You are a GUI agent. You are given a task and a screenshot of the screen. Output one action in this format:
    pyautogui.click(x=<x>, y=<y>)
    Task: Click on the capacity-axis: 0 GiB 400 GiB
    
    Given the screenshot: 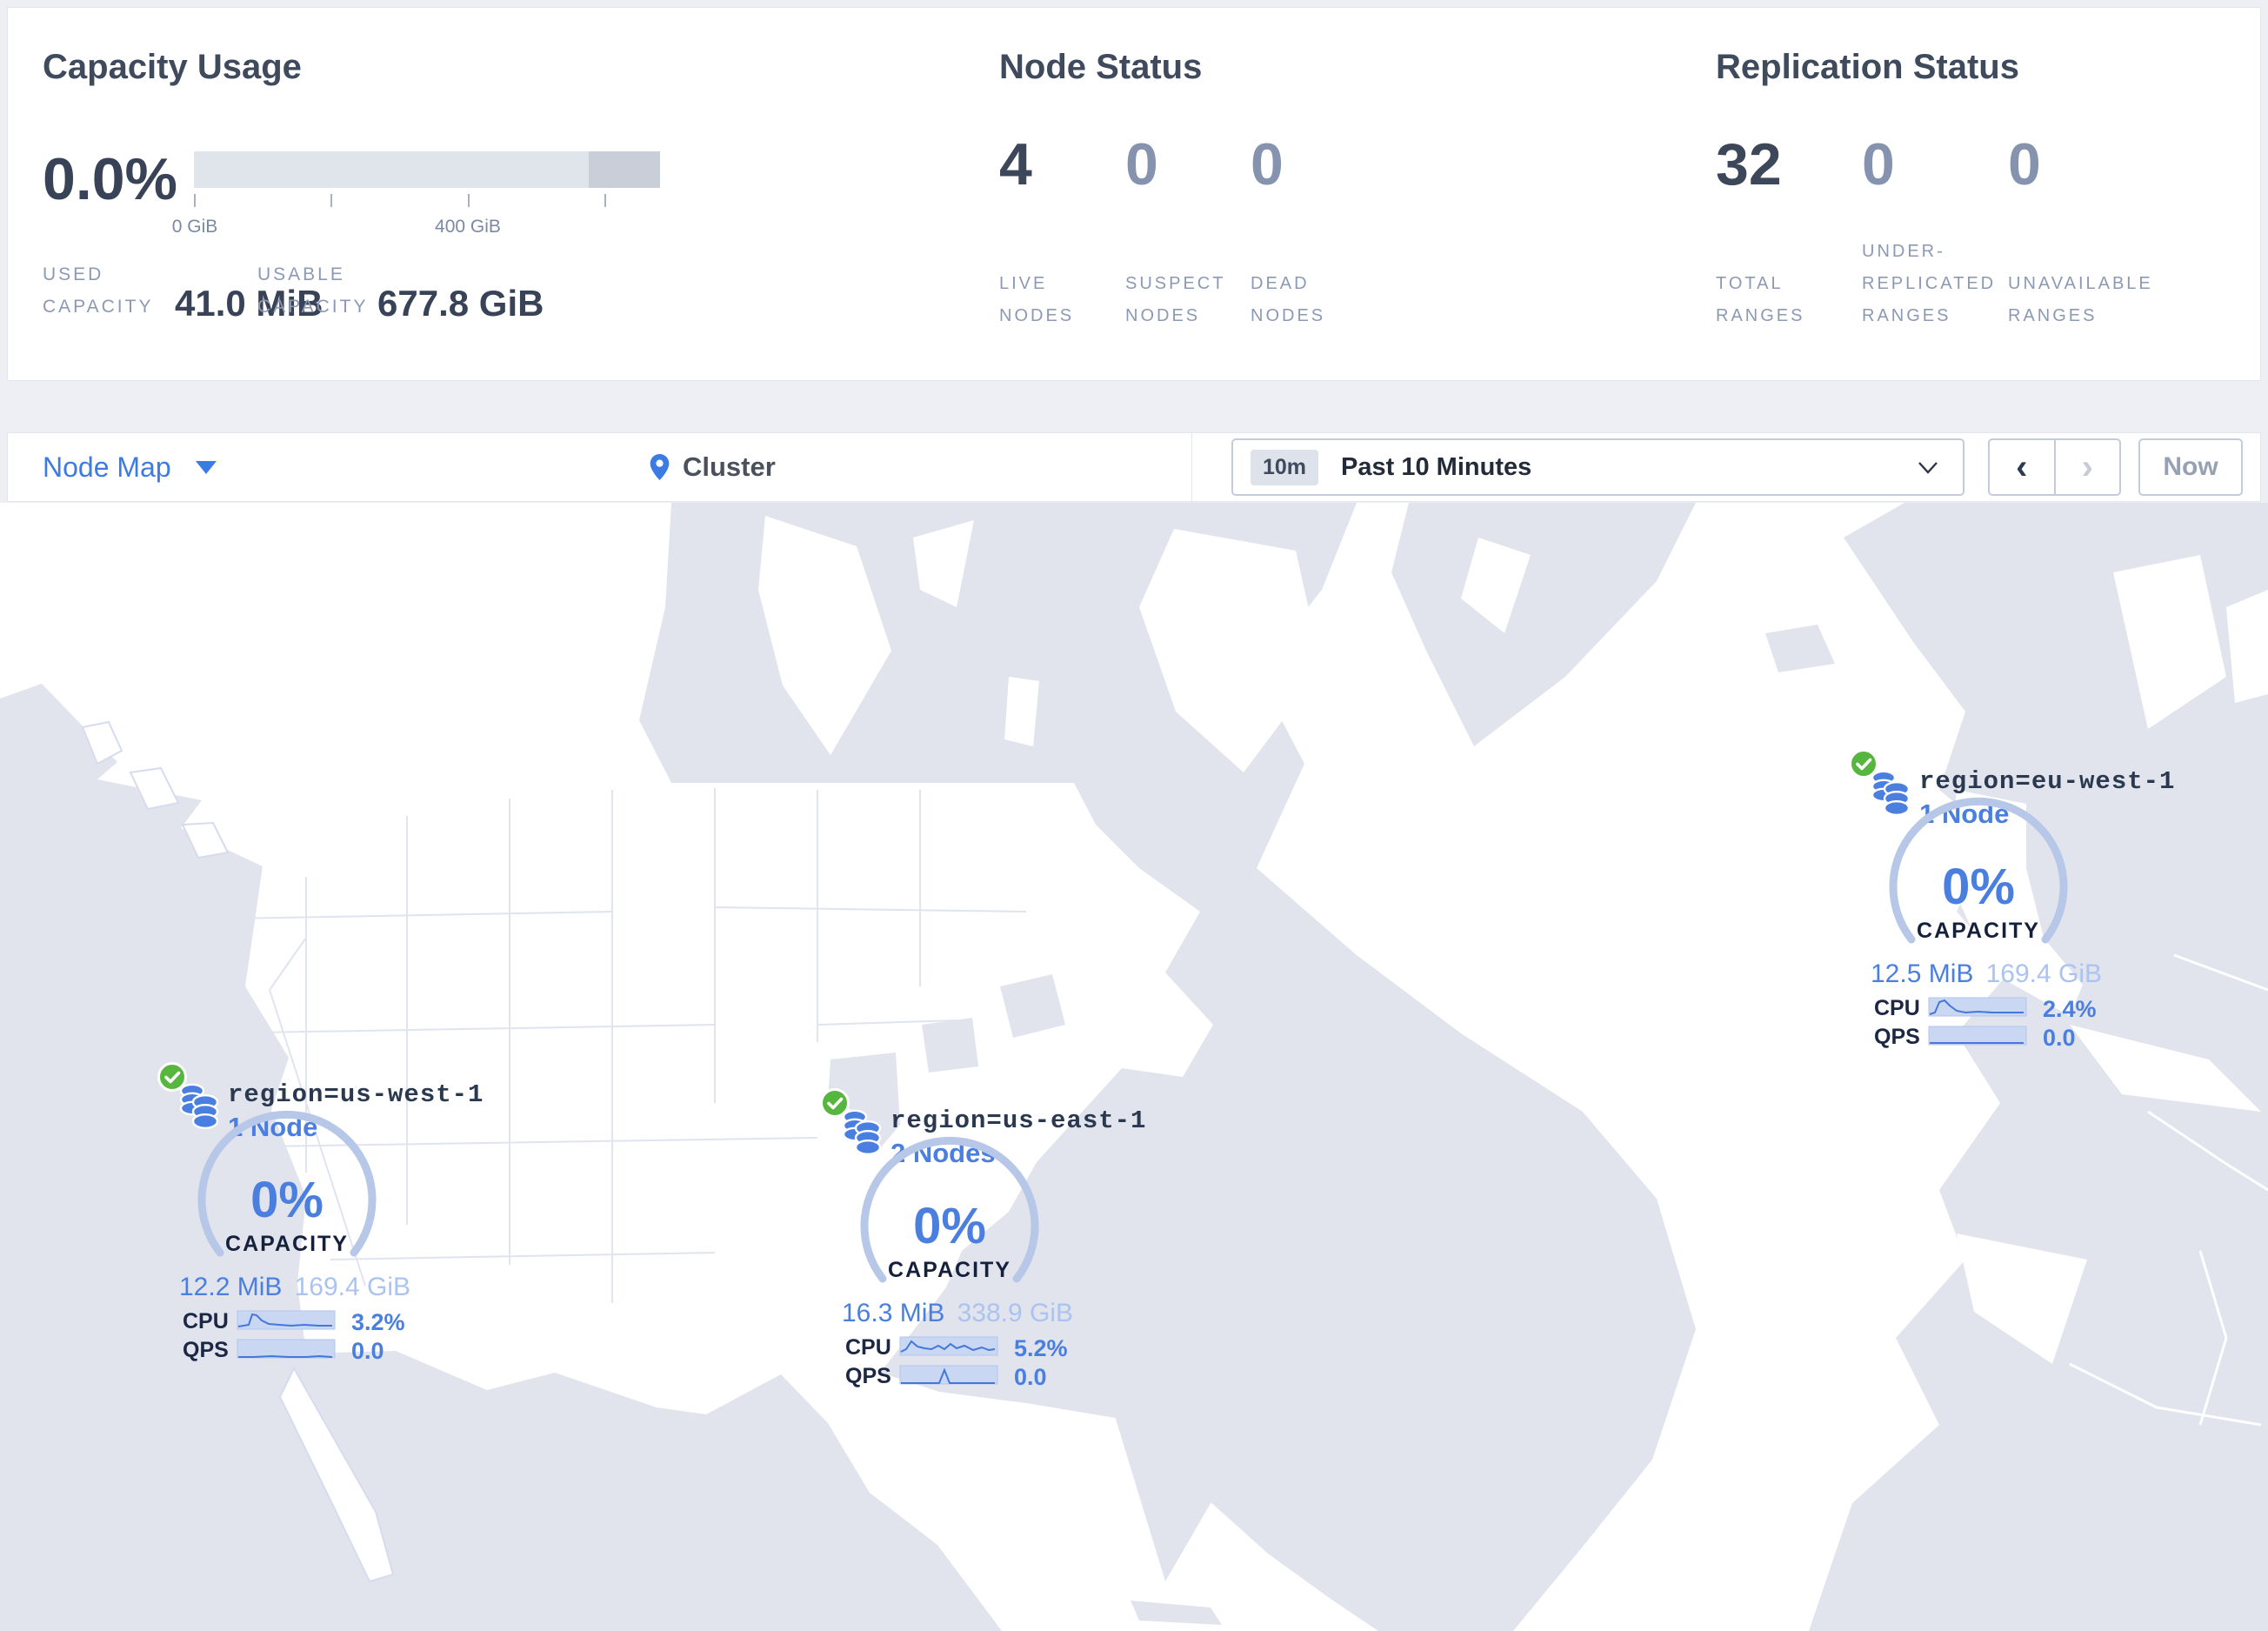 What is the action you would take?
    pyautogui.click(x=416, y=215)
    